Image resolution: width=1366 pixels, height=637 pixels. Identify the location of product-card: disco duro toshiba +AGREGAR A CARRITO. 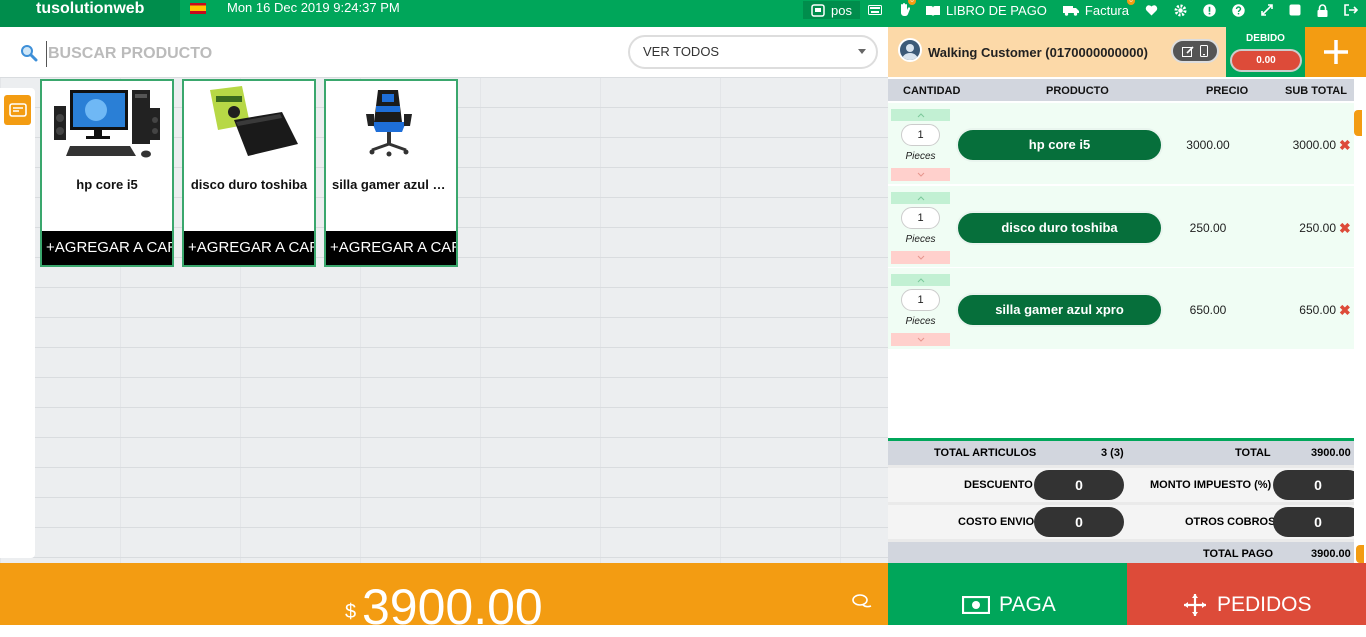
(249, 173).